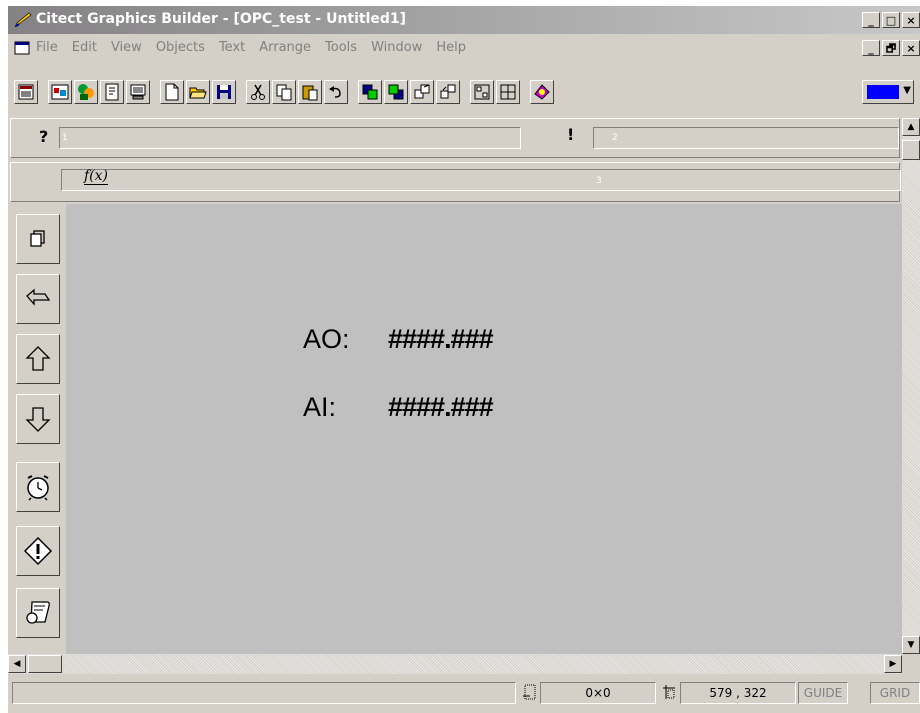  Describe the element at coordinates (38, 299) in the screenshot. I see `back-button` at that location.